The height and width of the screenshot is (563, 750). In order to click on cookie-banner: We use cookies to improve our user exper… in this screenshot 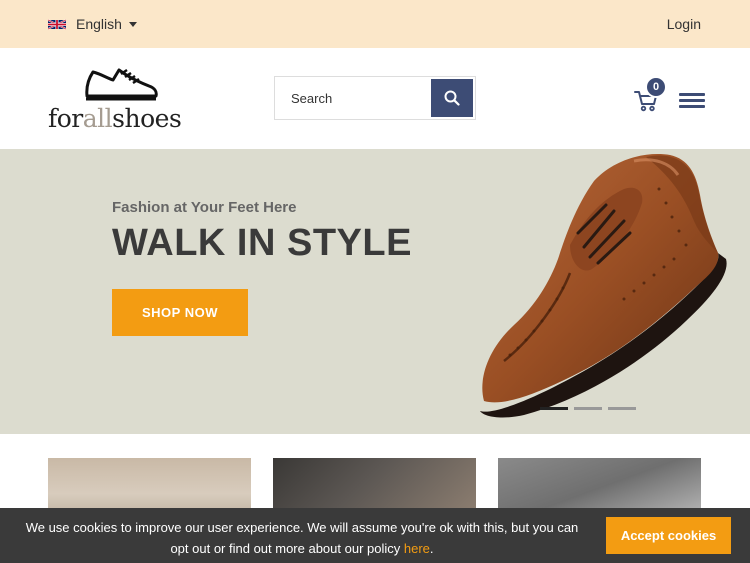, I will do `click(375, 535)`.